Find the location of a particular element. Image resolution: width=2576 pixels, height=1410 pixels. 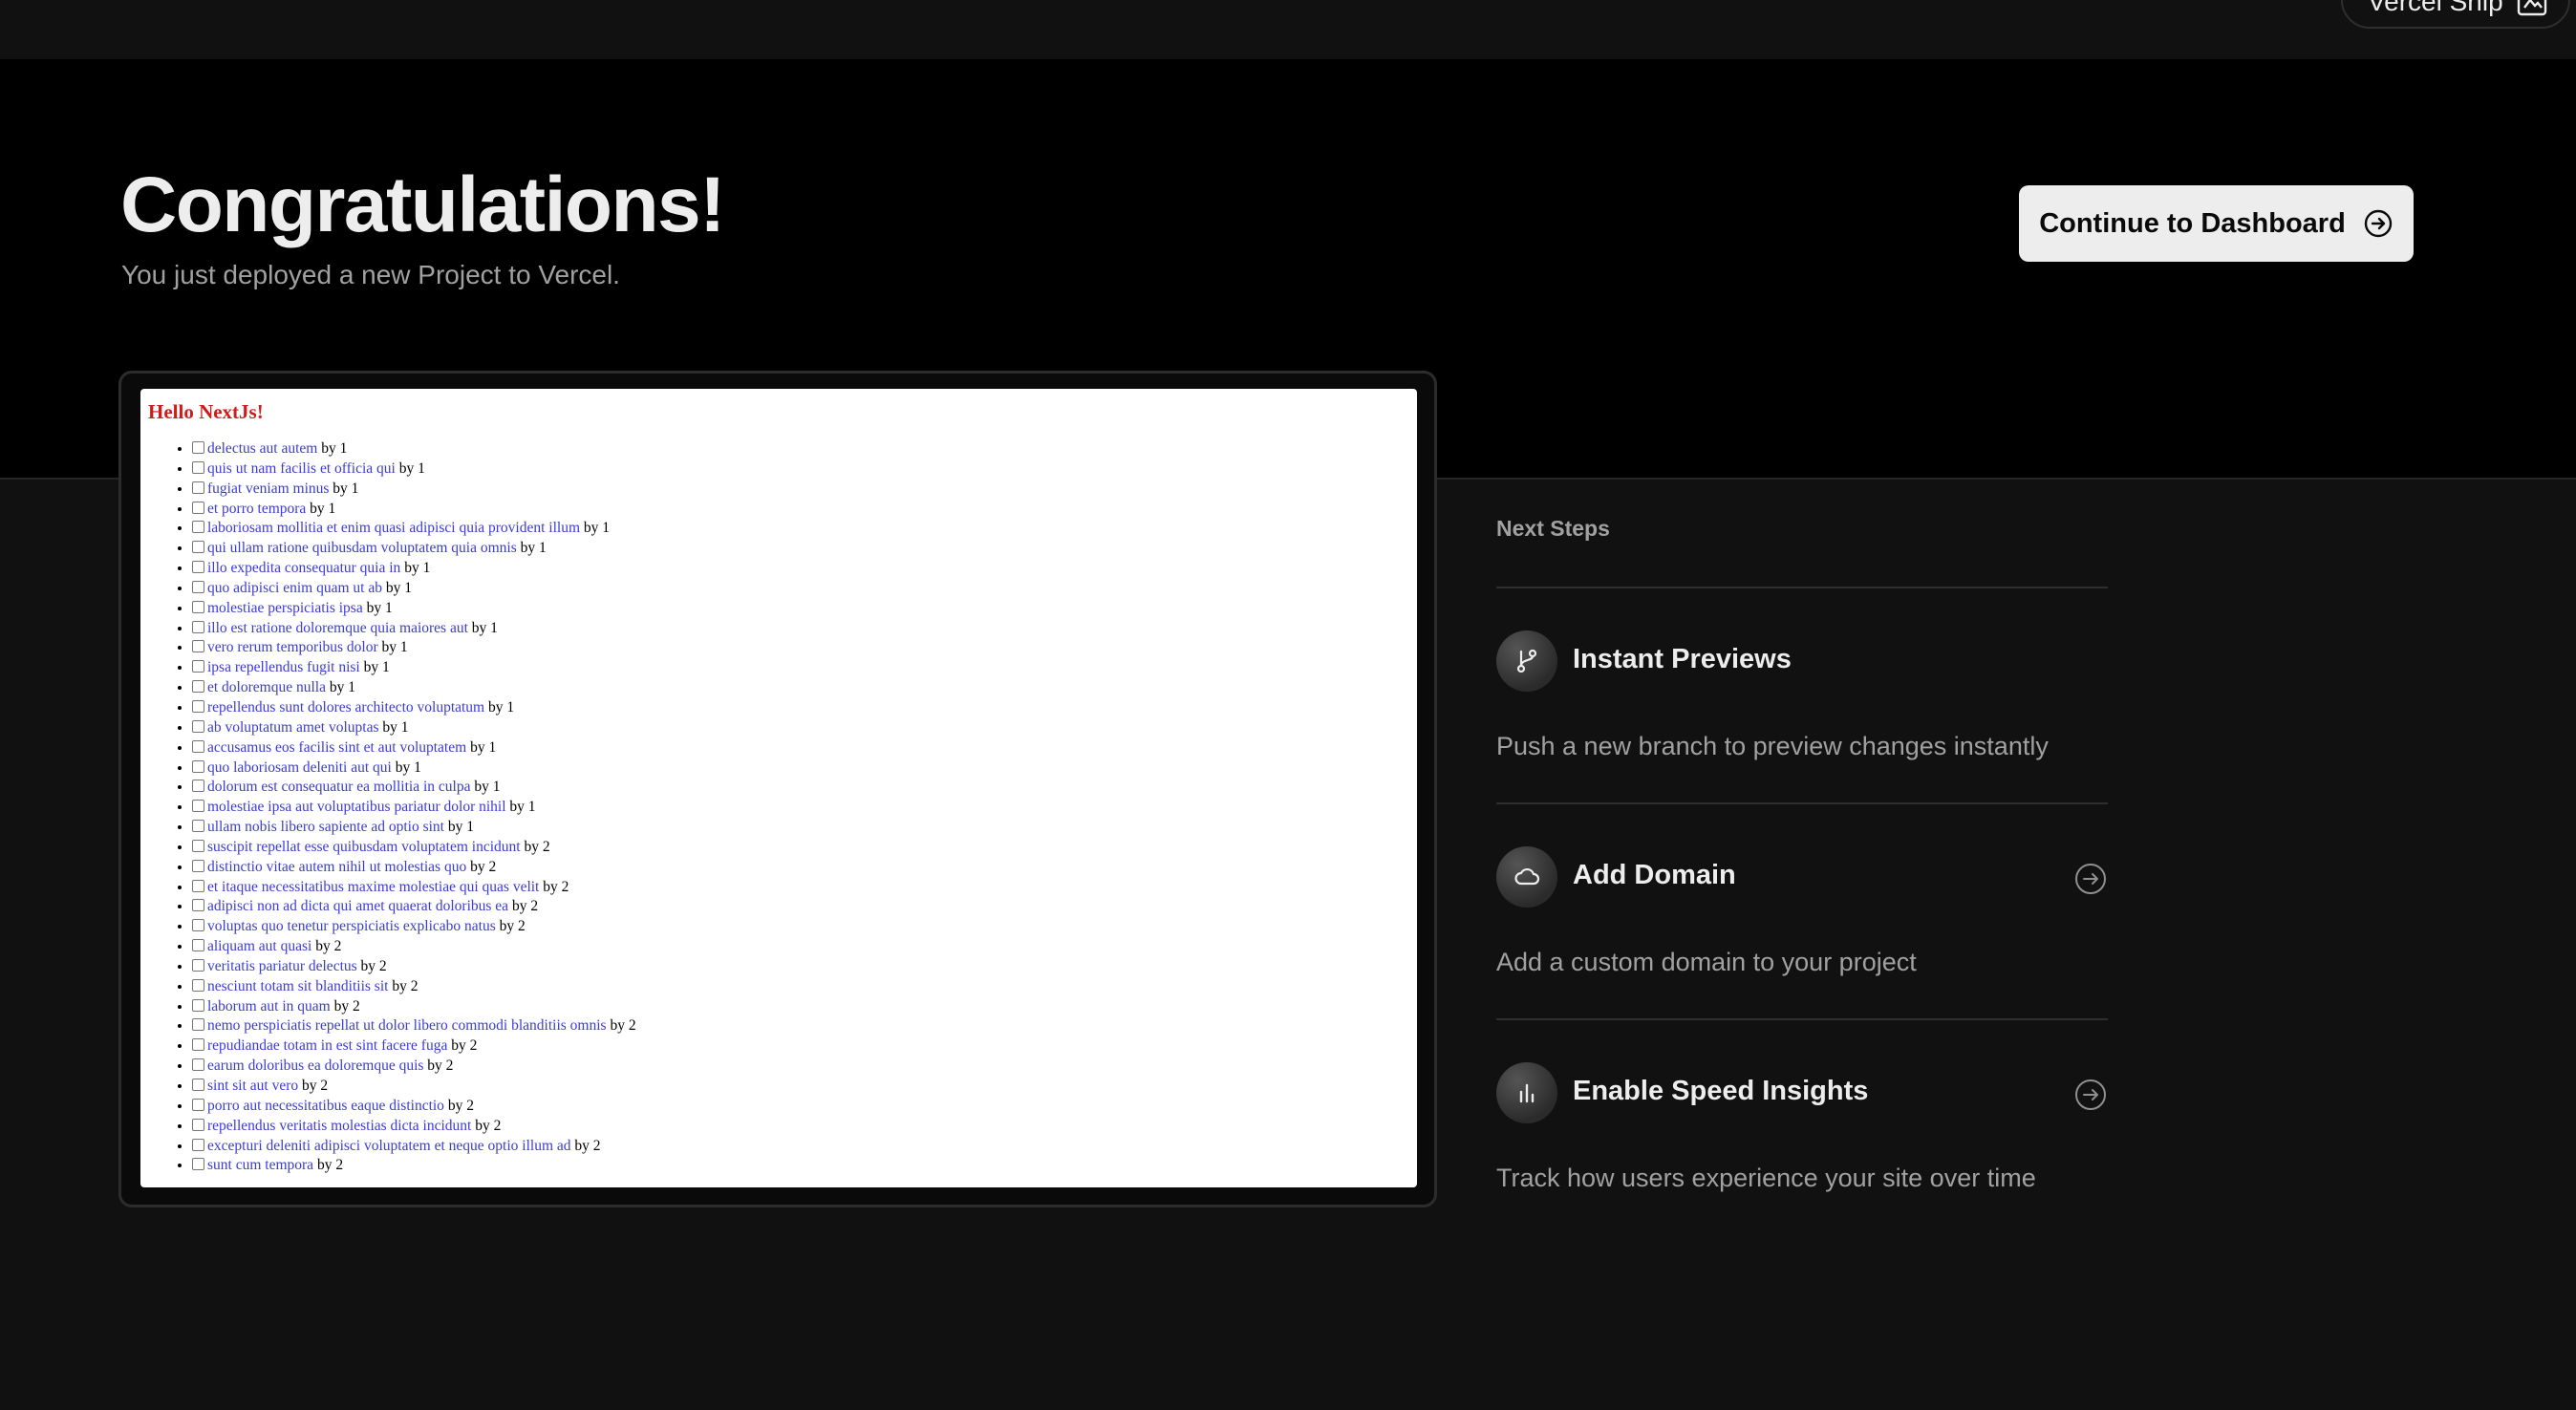

preview-item-link: sint sit aut vero is located at coordinates (252, 1086).